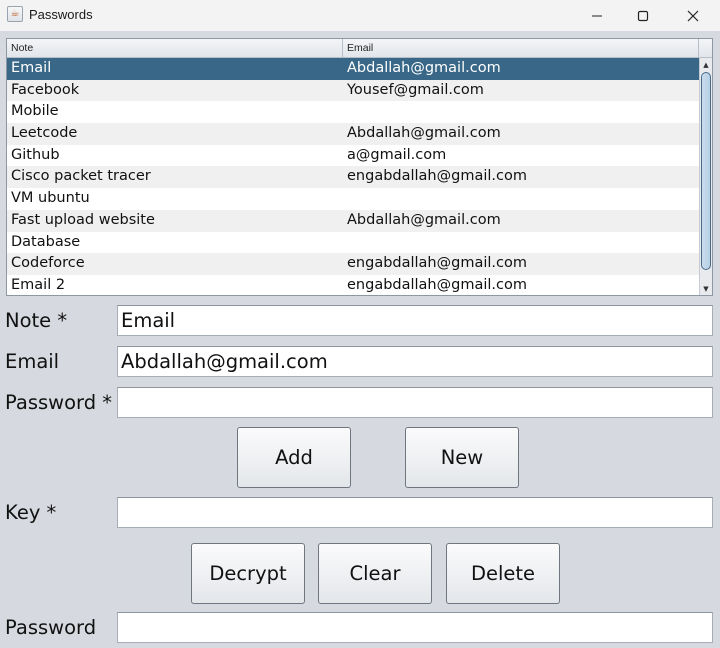 This screenshot has width=720, height=648. What do you see at coordinates (48, 263) in the screenshot?
I see `cell-note: Codeforce` at bounding box center [48, 263].